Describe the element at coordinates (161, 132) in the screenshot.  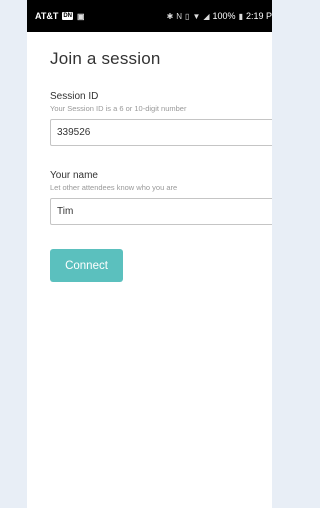
I see `session-id-input` at that location.